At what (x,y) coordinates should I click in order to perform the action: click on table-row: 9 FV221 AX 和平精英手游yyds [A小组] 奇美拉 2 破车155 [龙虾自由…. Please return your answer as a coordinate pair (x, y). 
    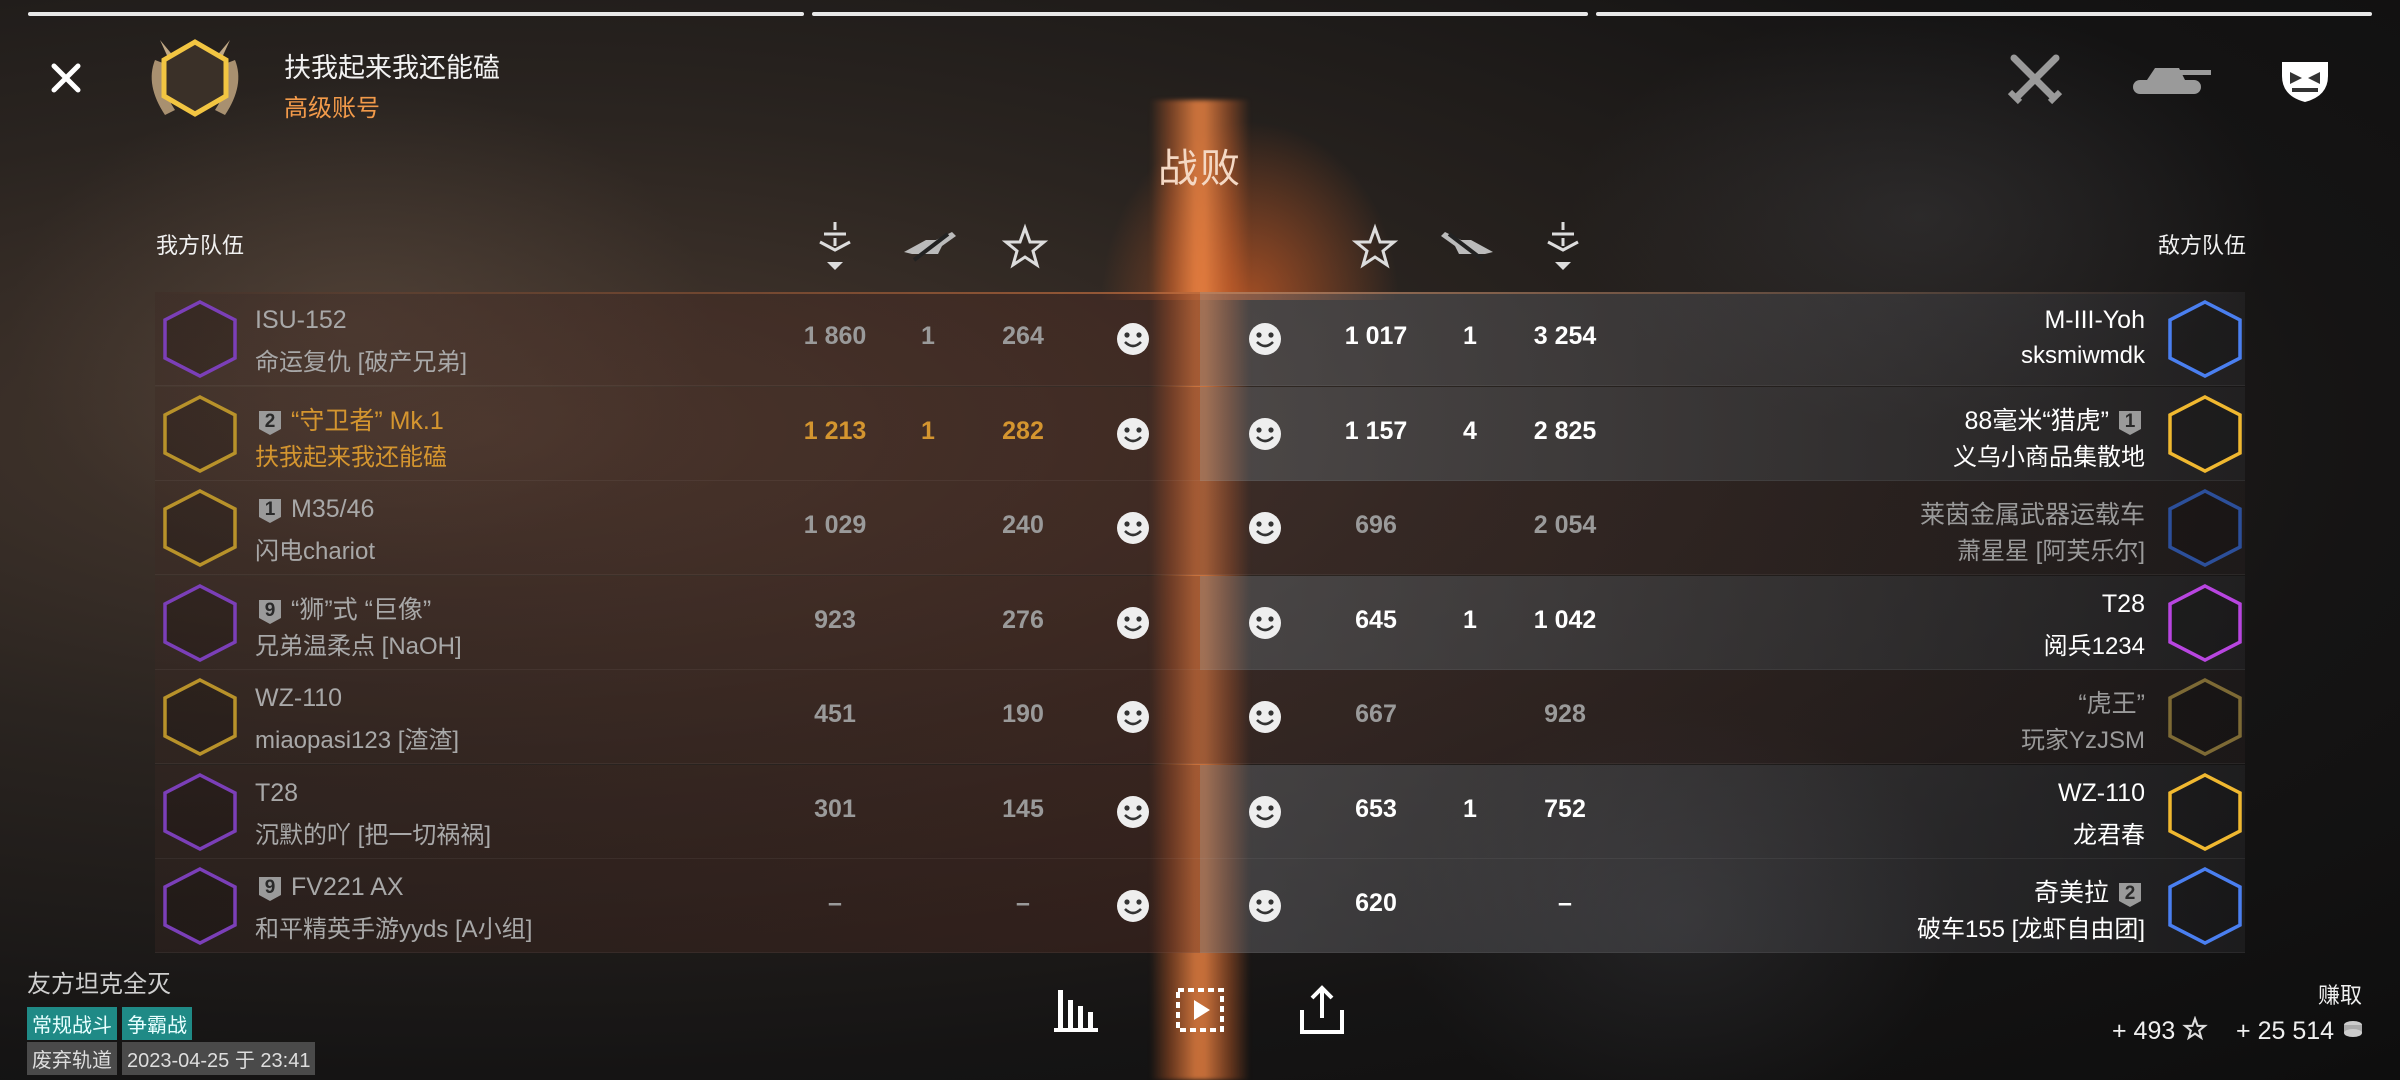
    Looking at the image, I should click on (1200, 906).